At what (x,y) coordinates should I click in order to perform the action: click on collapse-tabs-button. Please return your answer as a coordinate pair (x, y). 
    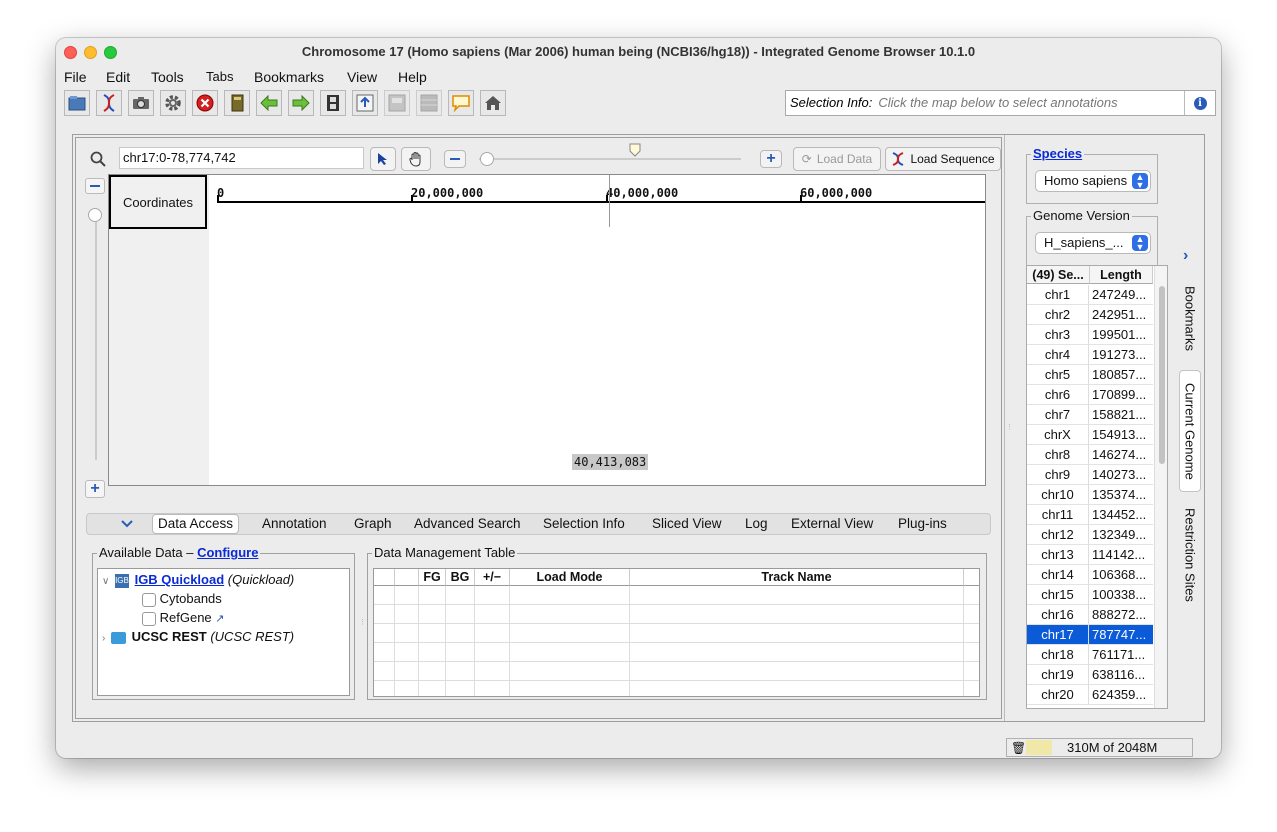
    Looking at the image, I should click on (127, 524).